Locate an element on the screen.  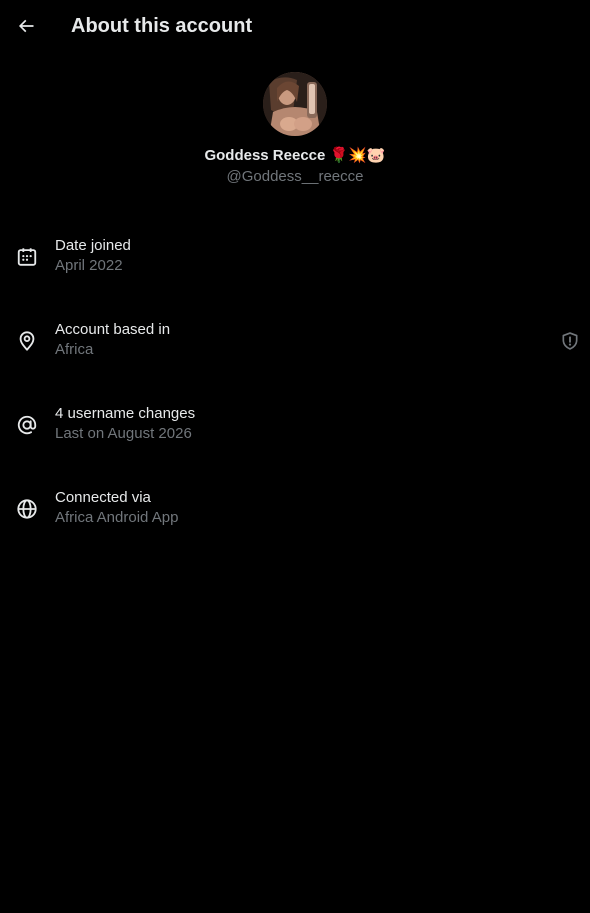
info-value: Africa is located at coordinates (74, 349).